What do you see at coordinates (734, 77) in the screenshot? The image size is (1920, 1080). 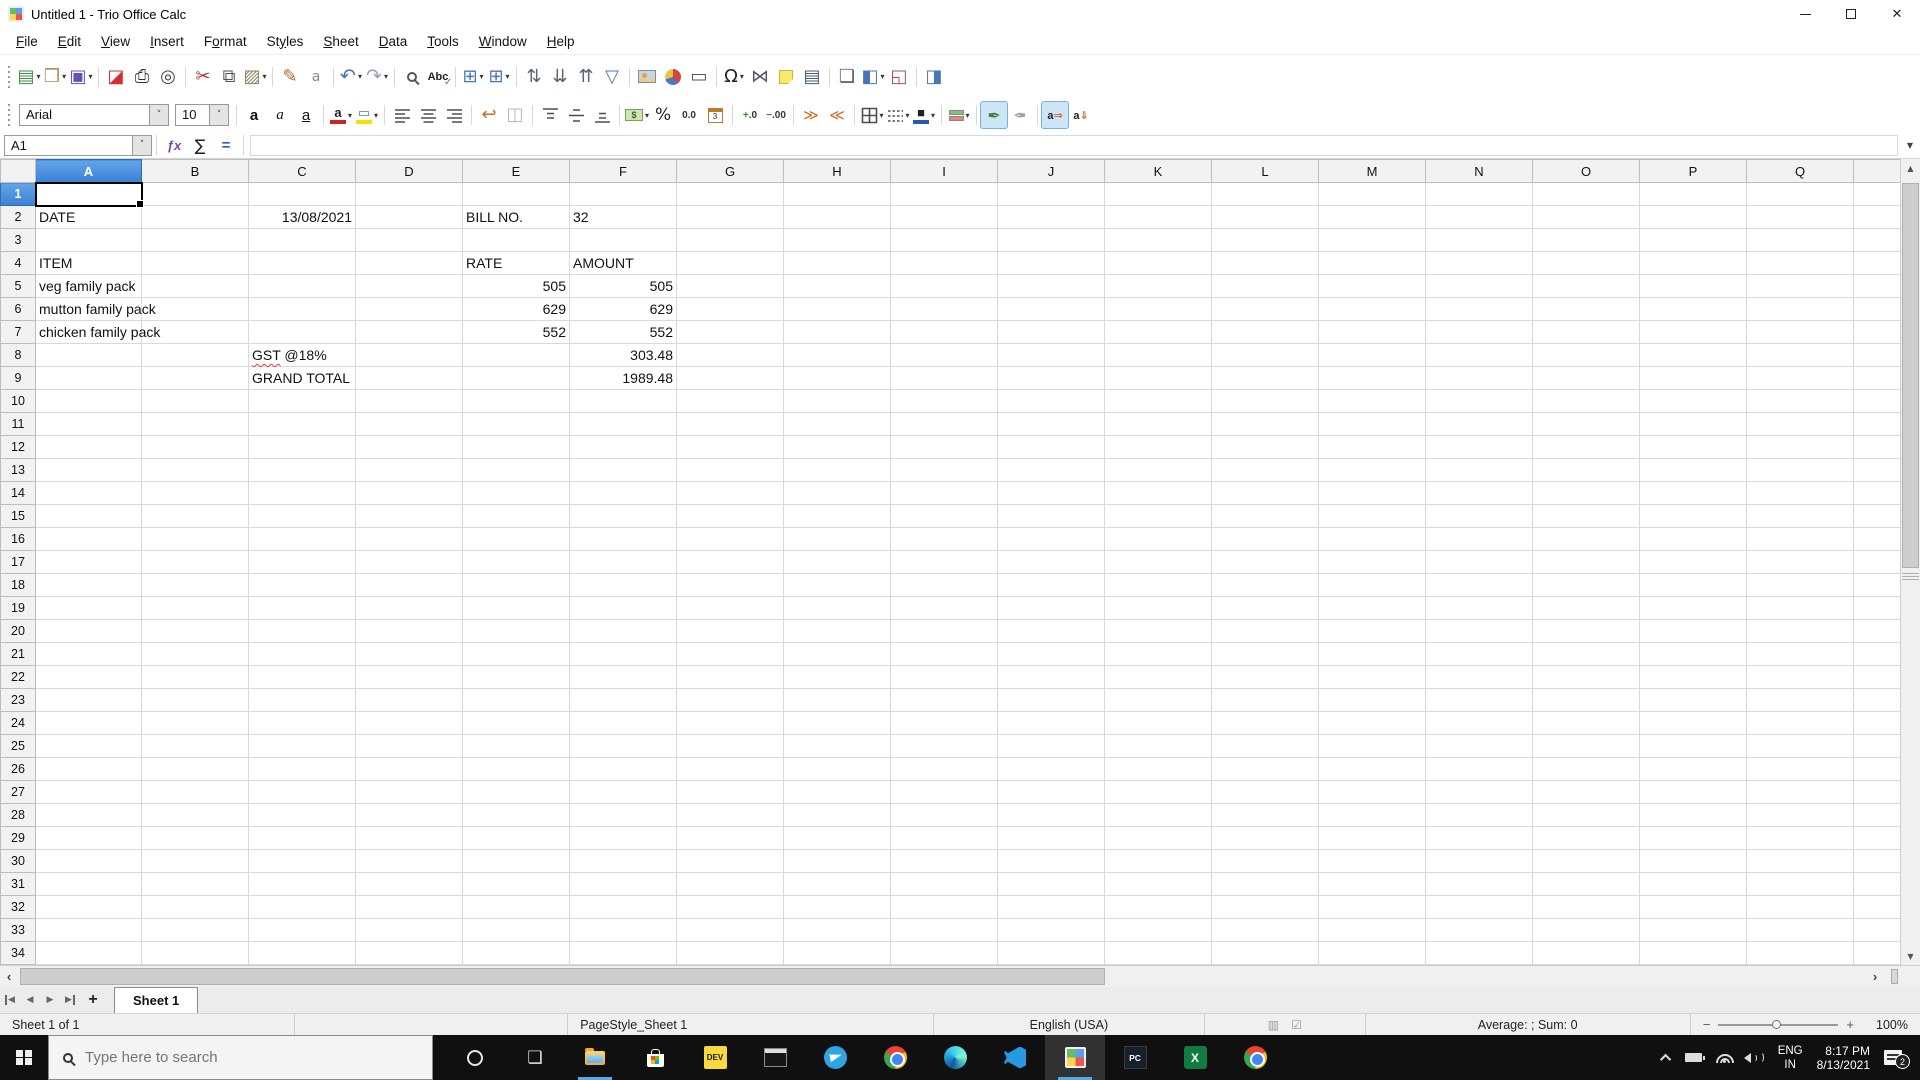 I see `special-character-button: Ω ▾` at bounding box center [734, 77].